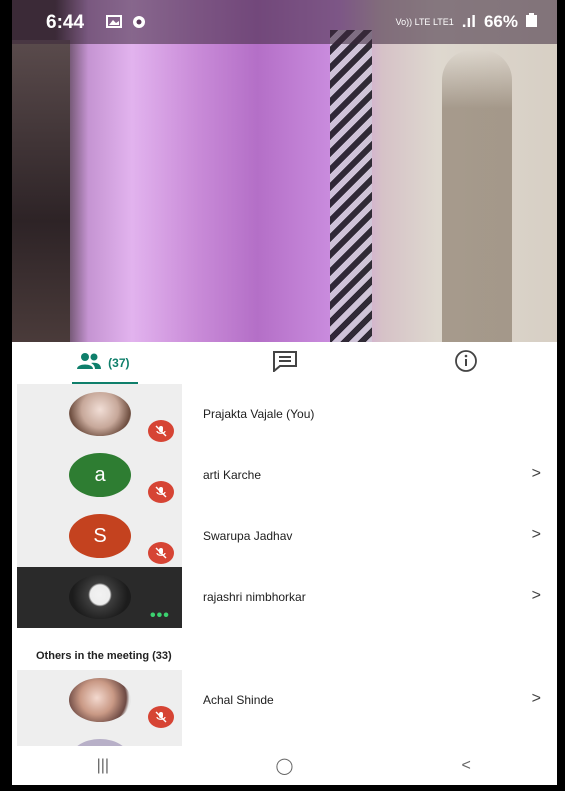 Image resolution: width=565 pixels, height=791 pixels. Describe the element at coordinates (114, 23) in the screenshot. I see `gallery-notification-icon` at that location.